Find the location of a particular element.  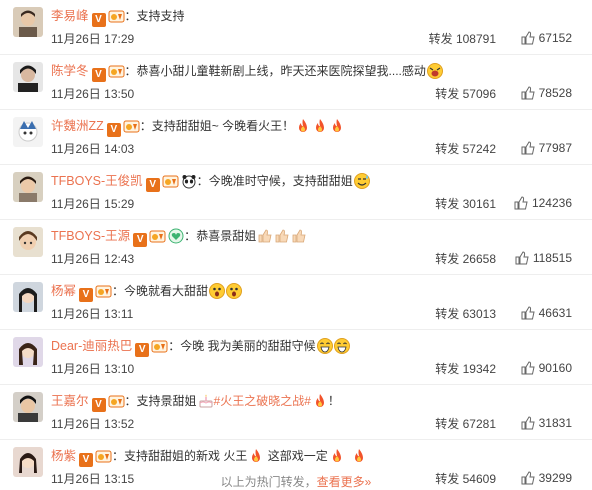

user-name: 陈学冬 is located at coordinates (70, 71).